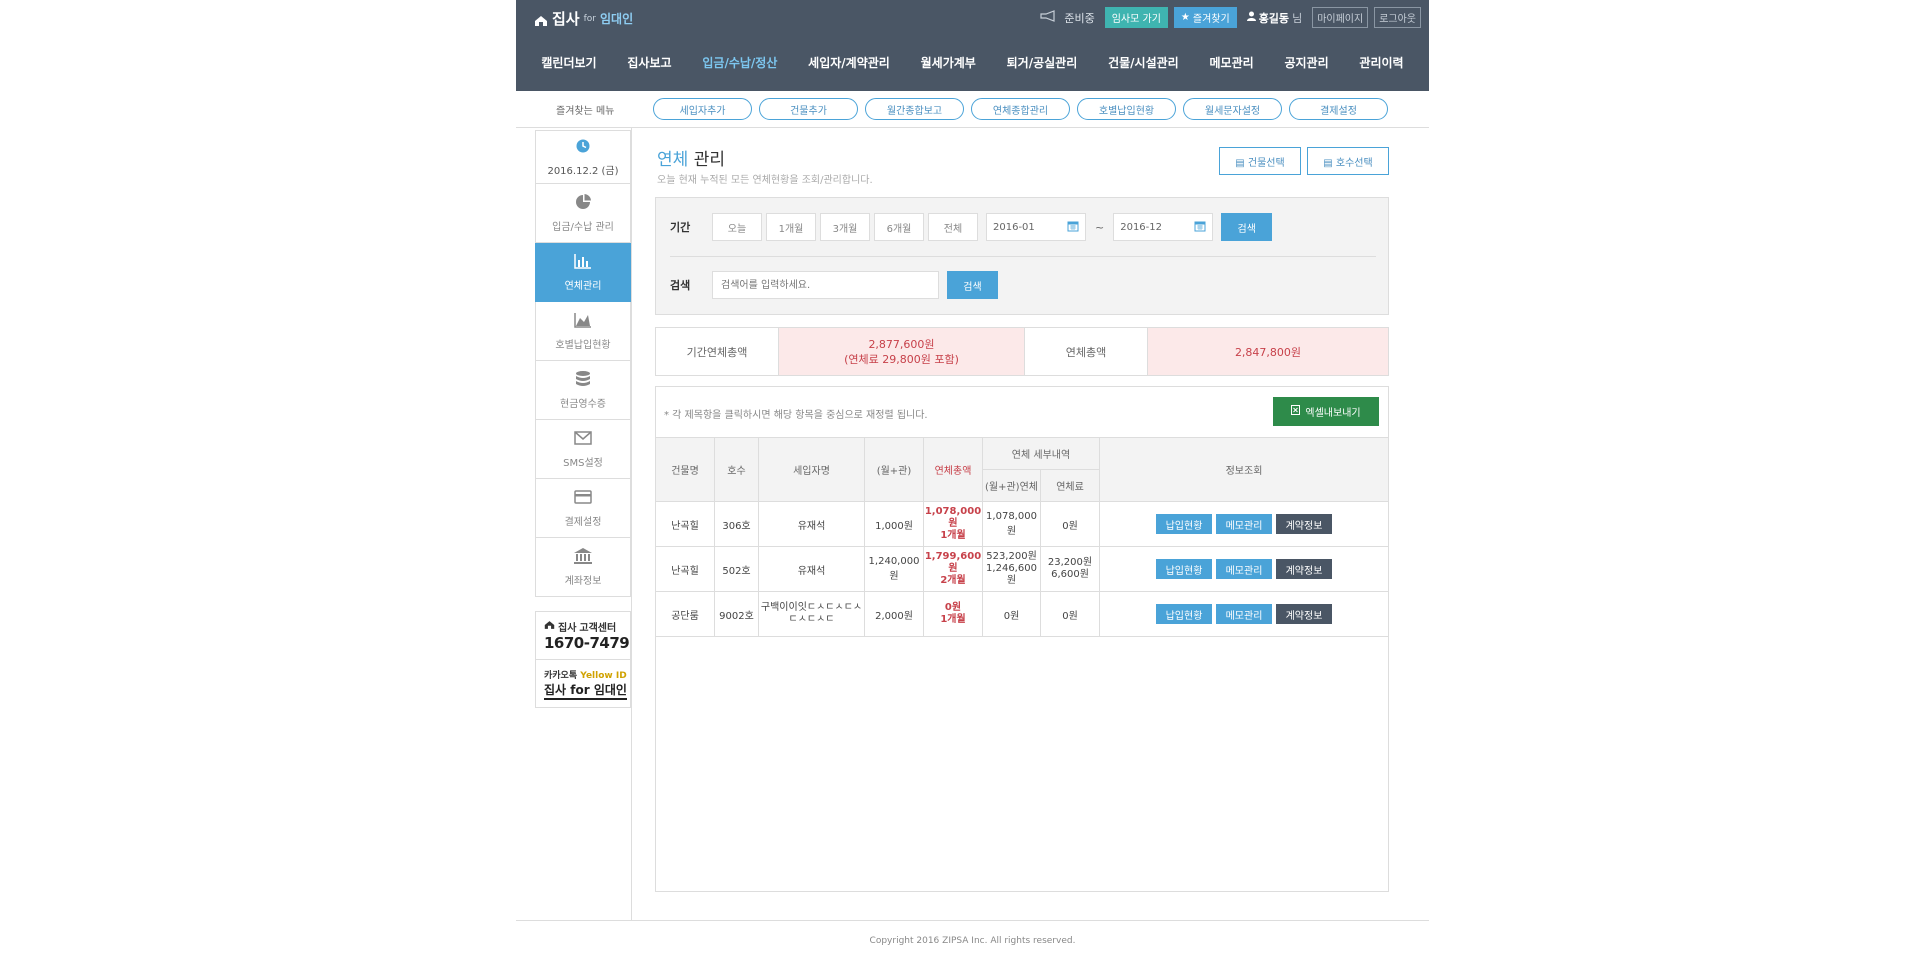 This screenshot has height=969, width=1920. Describe the element at coordinates (583, 227) in the screenshot. I see `sidebar-item-label: 입금/수납 관리` at that location.